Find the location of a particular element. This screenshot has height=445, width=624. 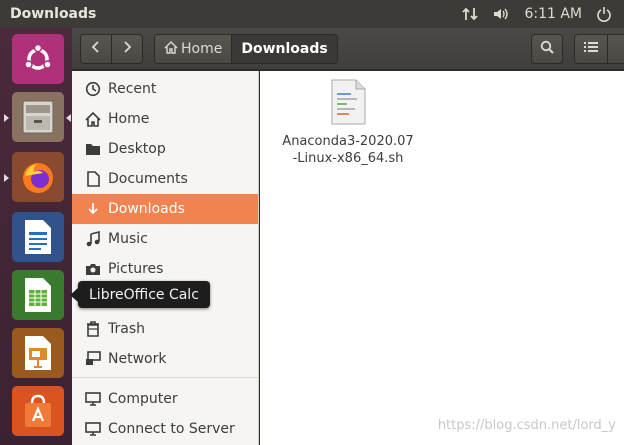

sidebar-item-label: Computer is located at coordinates (143, 399).